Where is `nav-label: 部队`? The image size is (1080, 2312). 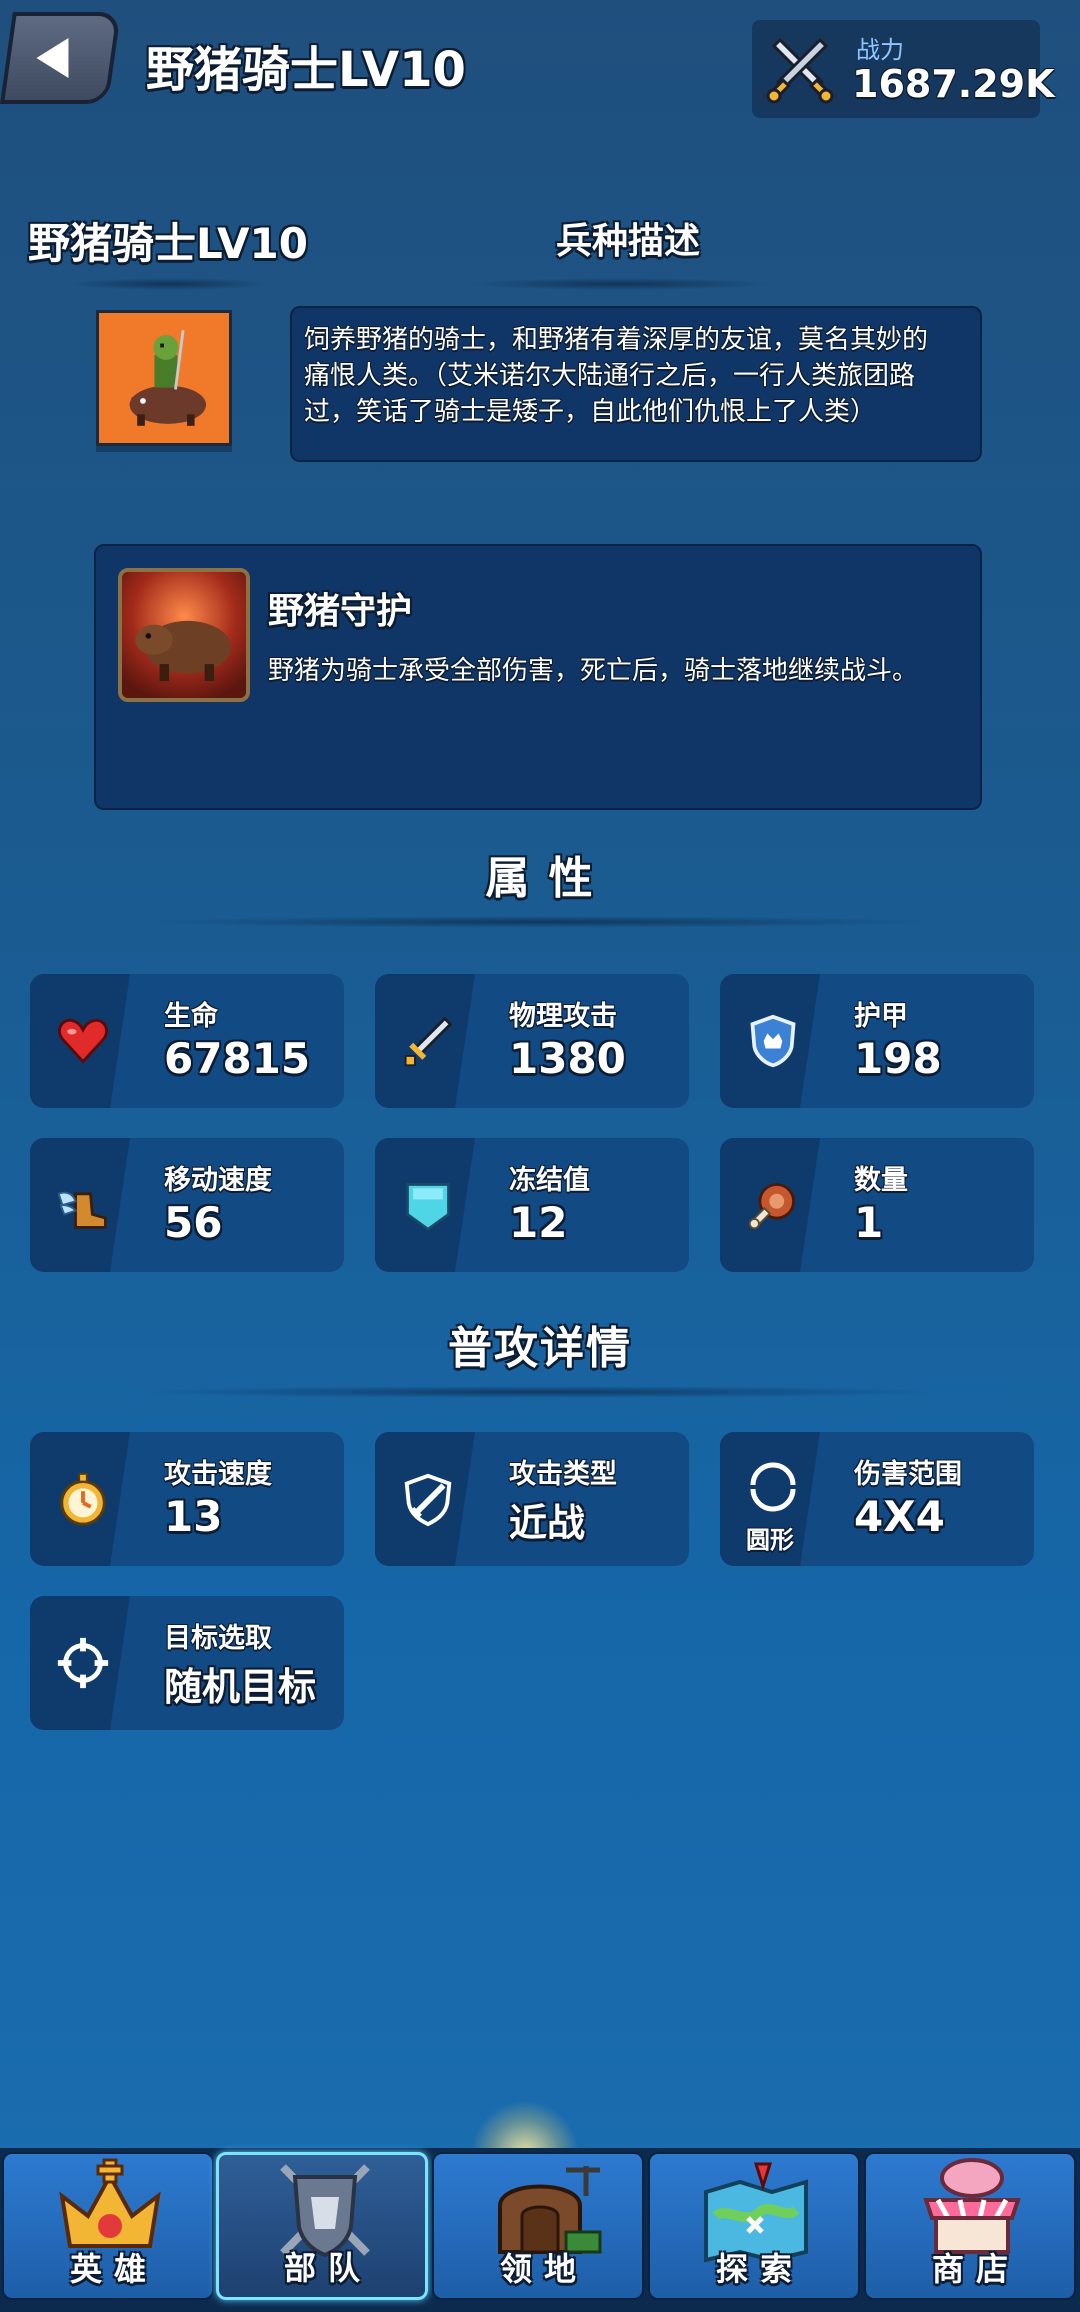
nav-label: 部队 is located at coordinates (327, 2268).